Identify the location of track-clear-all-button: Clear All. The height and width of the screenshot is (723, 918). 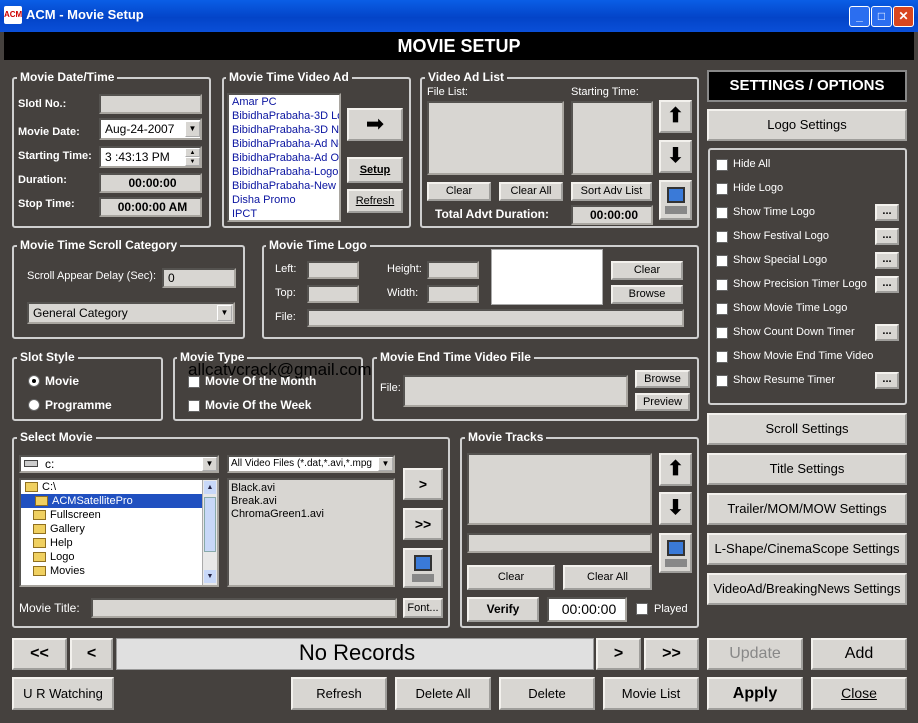
(607, 577).